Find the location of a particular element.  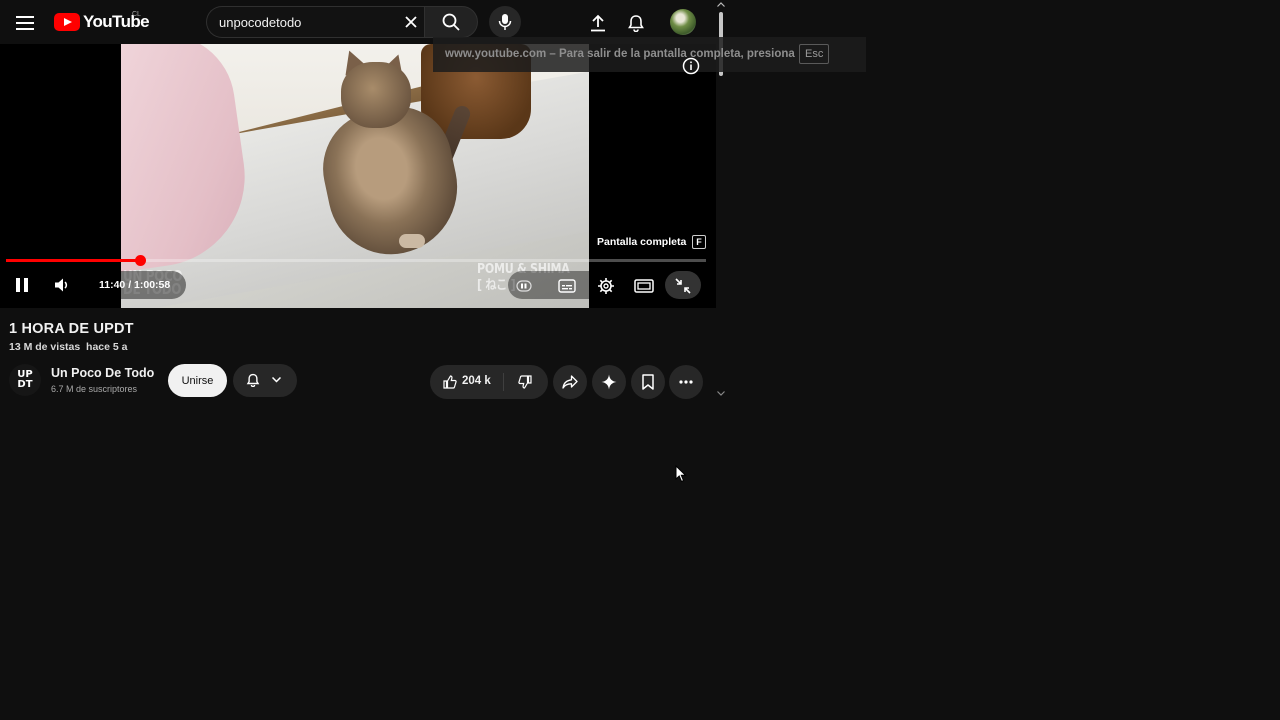

close-icon is located at coordinates (411, 22).